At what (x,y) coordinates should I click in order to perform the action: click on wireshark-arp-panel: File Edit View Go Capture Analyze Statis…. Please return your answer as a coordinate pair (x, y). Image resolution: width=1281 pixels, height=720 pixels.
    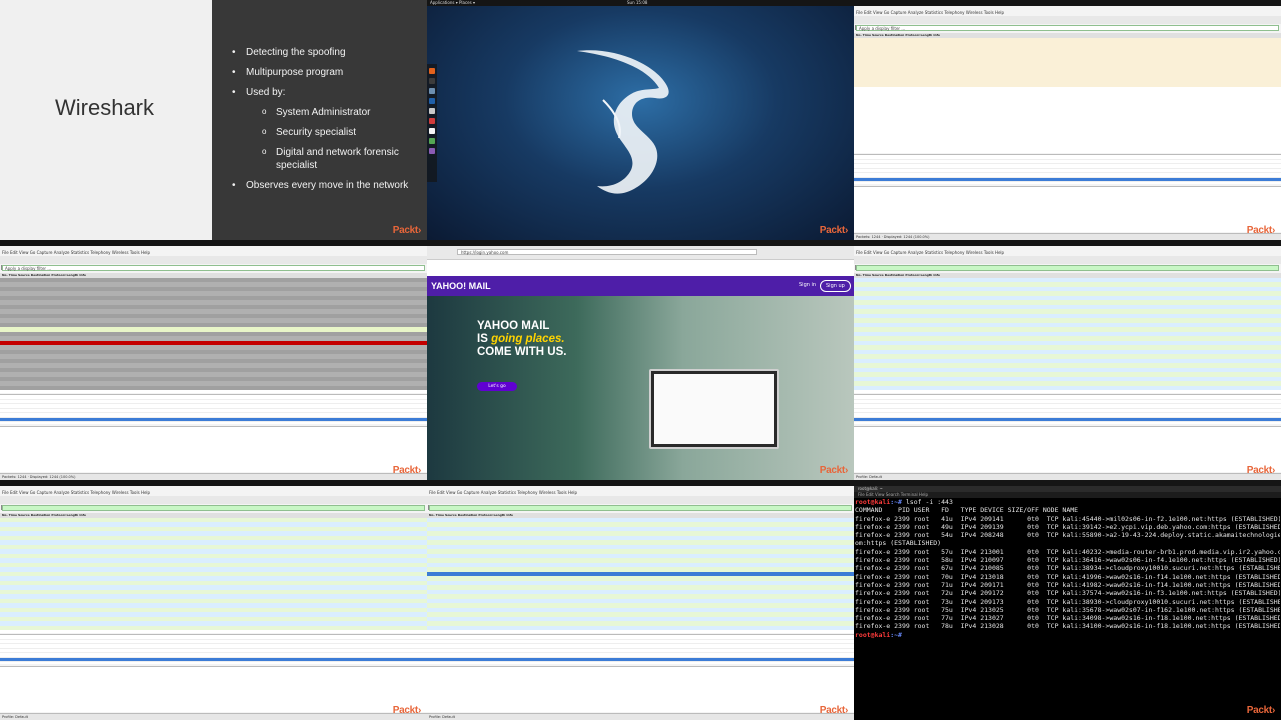
    Looking at the image, I should click on (213, 360).